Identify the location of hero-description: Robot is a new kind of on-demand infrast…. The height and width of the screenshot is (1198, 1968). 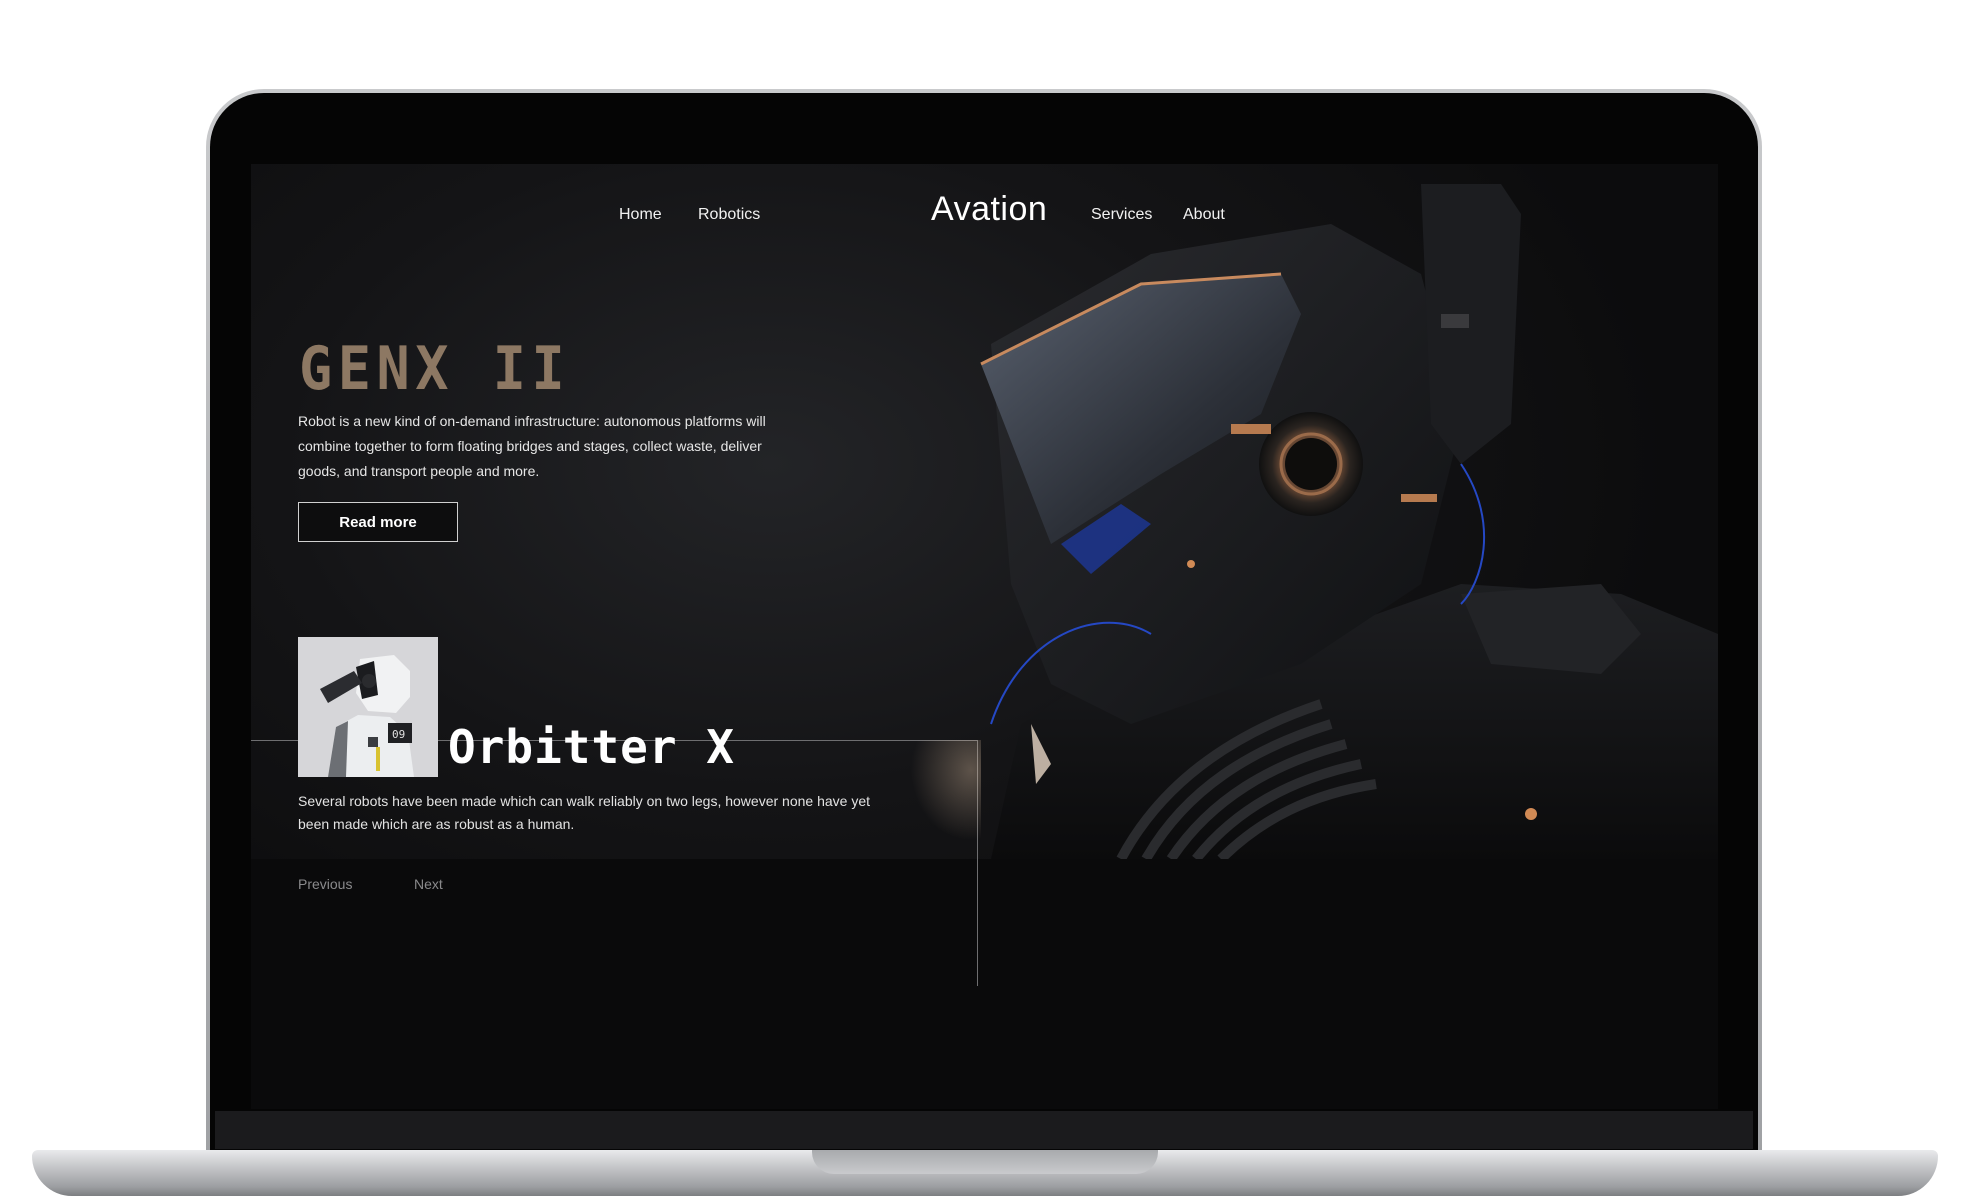
(532, 446).